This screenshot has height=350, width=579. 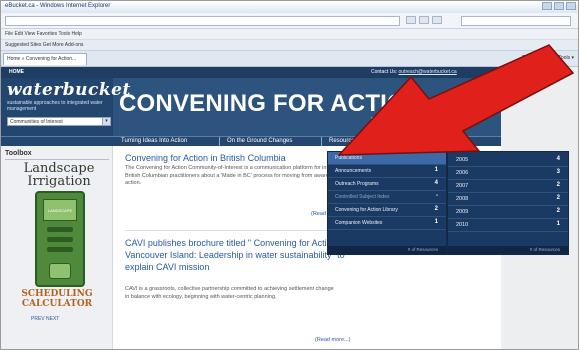 What do you see at coordinates (348, 158) in the screenshot?
I see `menu-item-label: Publications` at bounding box center [348, 158].